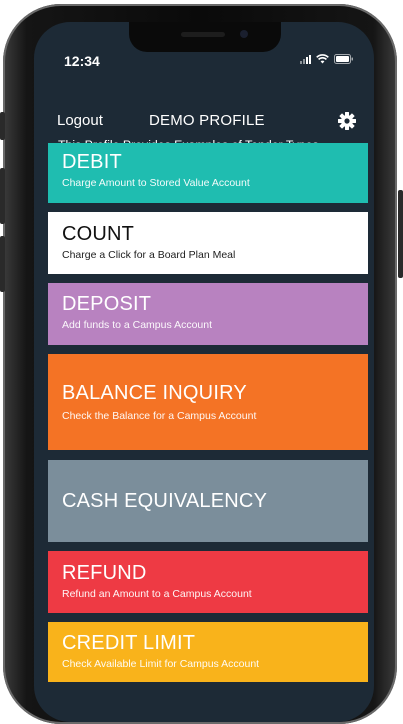 The height and width of the screenshot is (724, 403). What do you see at coordinates (156, 183) in the screenshot?
I see `tile-description: Charge Amount to Stored Value Account` at bounding box center [156, 183].